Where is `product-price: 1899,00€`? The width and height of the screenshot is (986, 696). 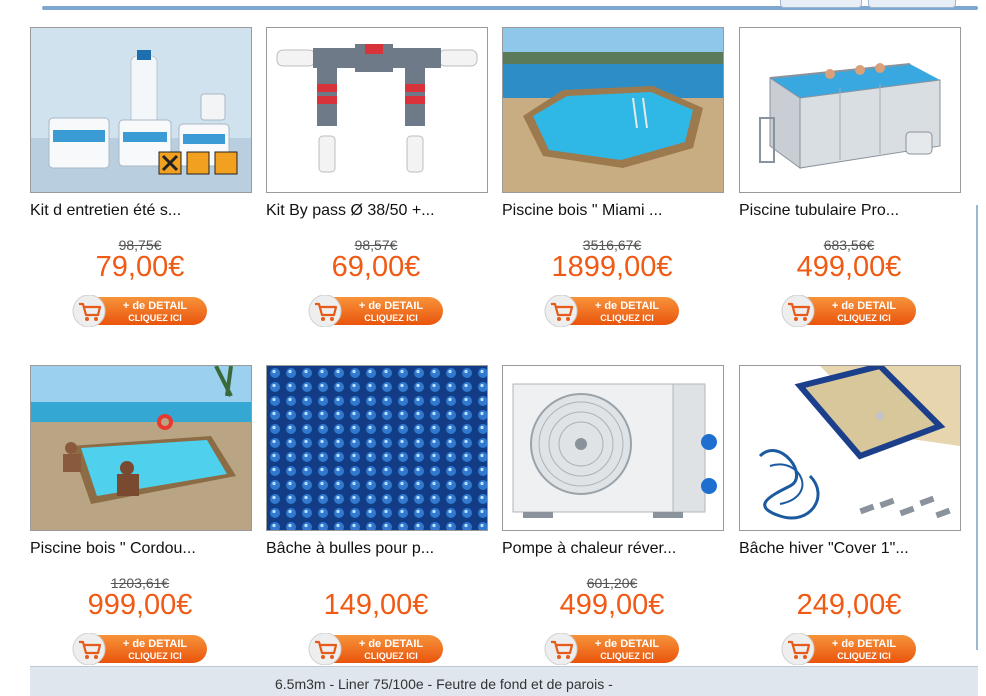 product-price: 1899,00€ is located at coordinates (612, 267).